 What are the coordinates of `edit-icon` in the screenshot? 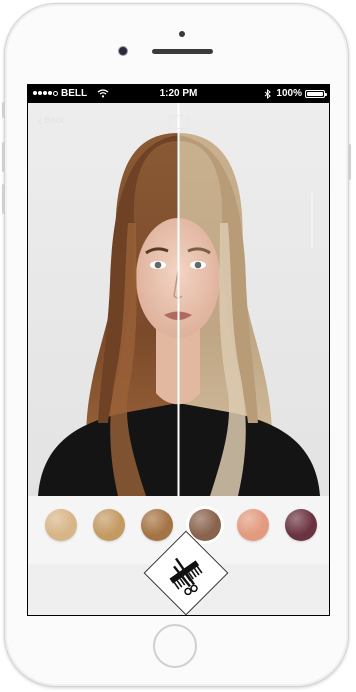 It's located at (179, 122).